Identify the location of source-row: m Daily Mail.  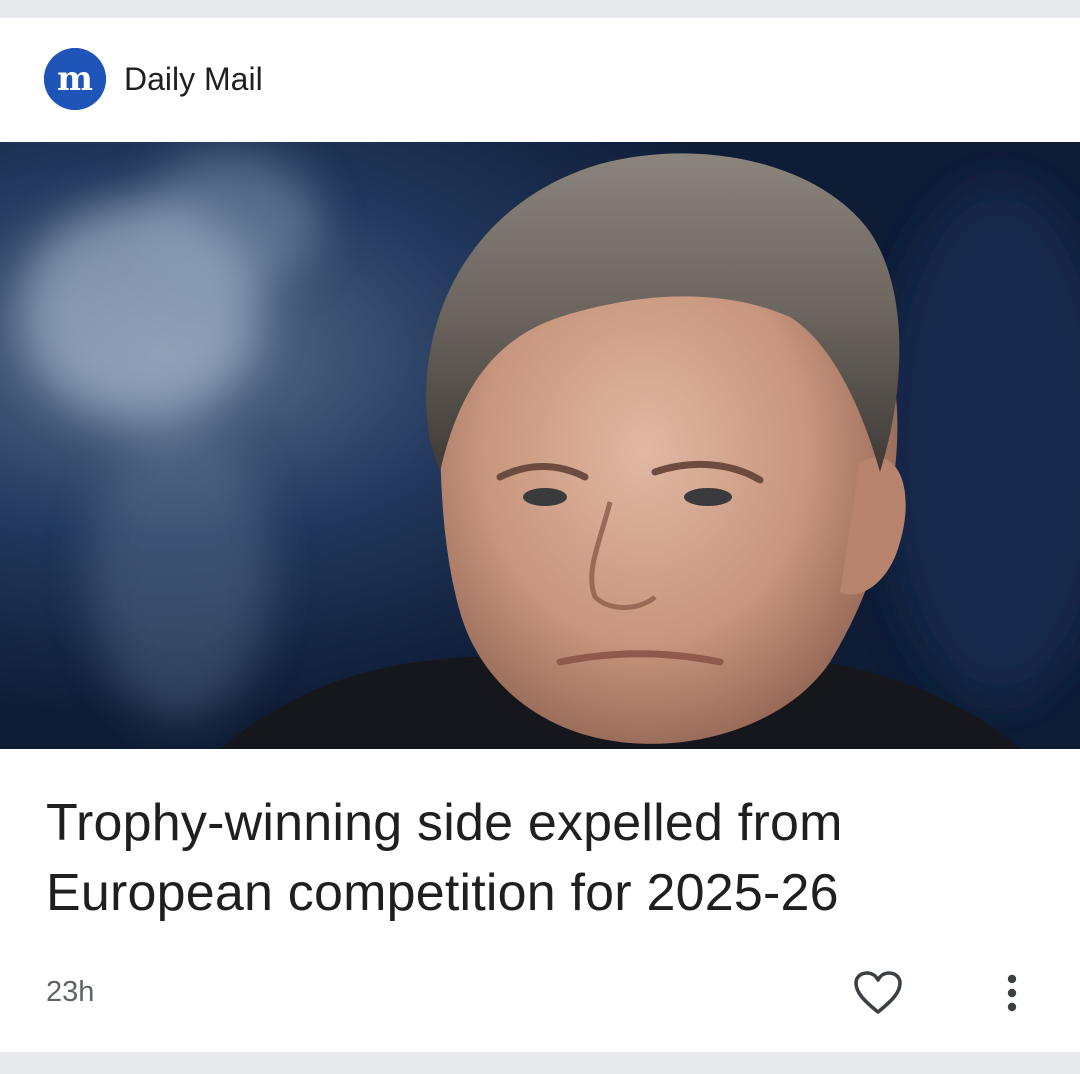
(540, 80).